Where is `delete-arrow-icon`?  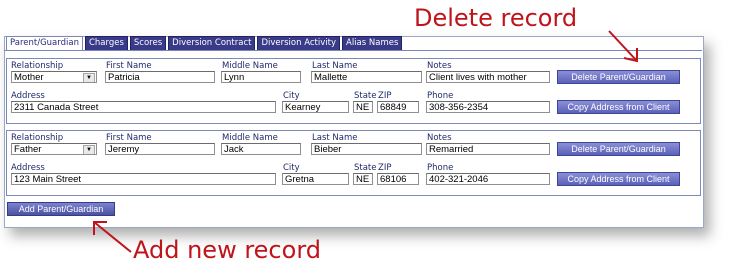
delete-arrow-icon is located at coordinates (623, 46).